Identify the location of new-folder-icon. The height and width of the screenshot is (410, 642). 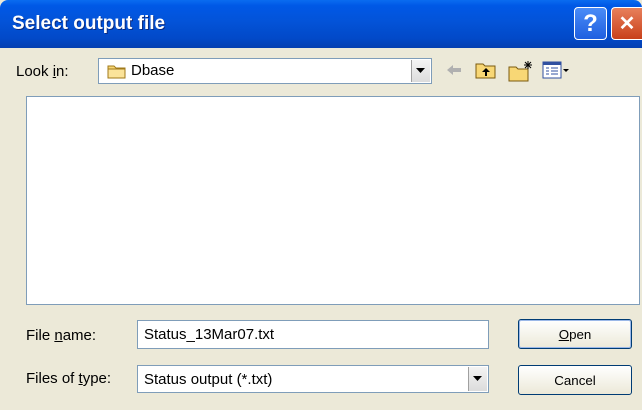
(521, 73).